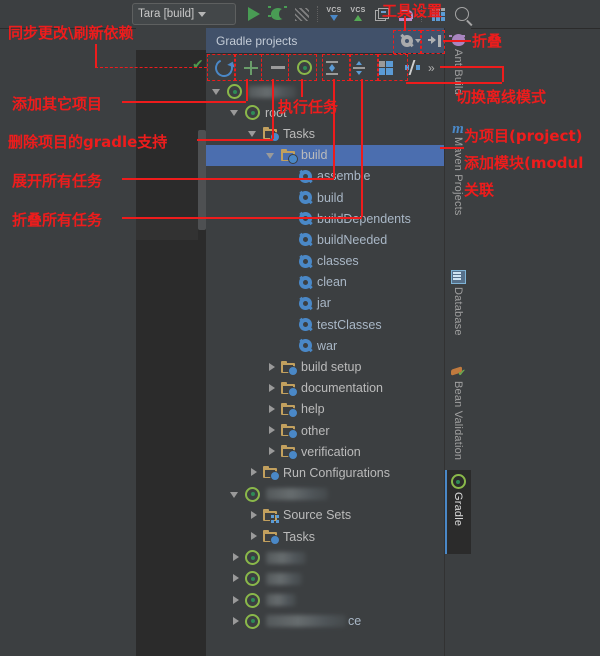 The image size is (600, 656). I want to click on database-icon, so click(438, 14).